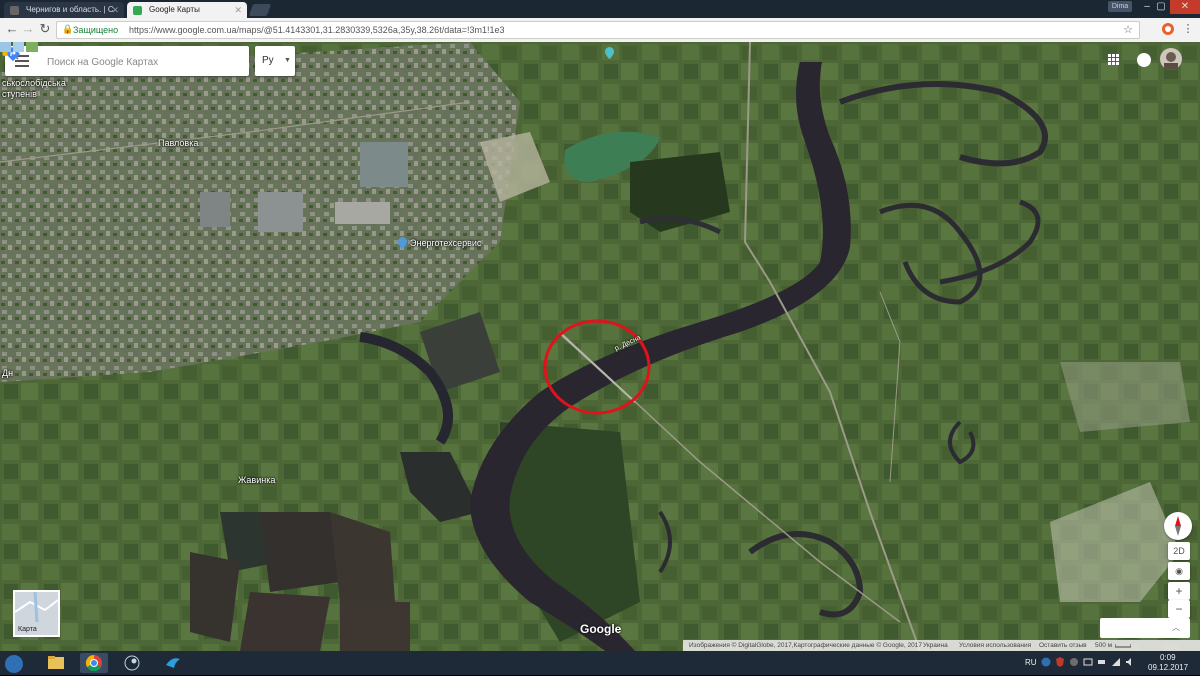  Describe the element at coordinates (1179, 609) in the screenshot. I see `zoom-out-button: −` at that location.